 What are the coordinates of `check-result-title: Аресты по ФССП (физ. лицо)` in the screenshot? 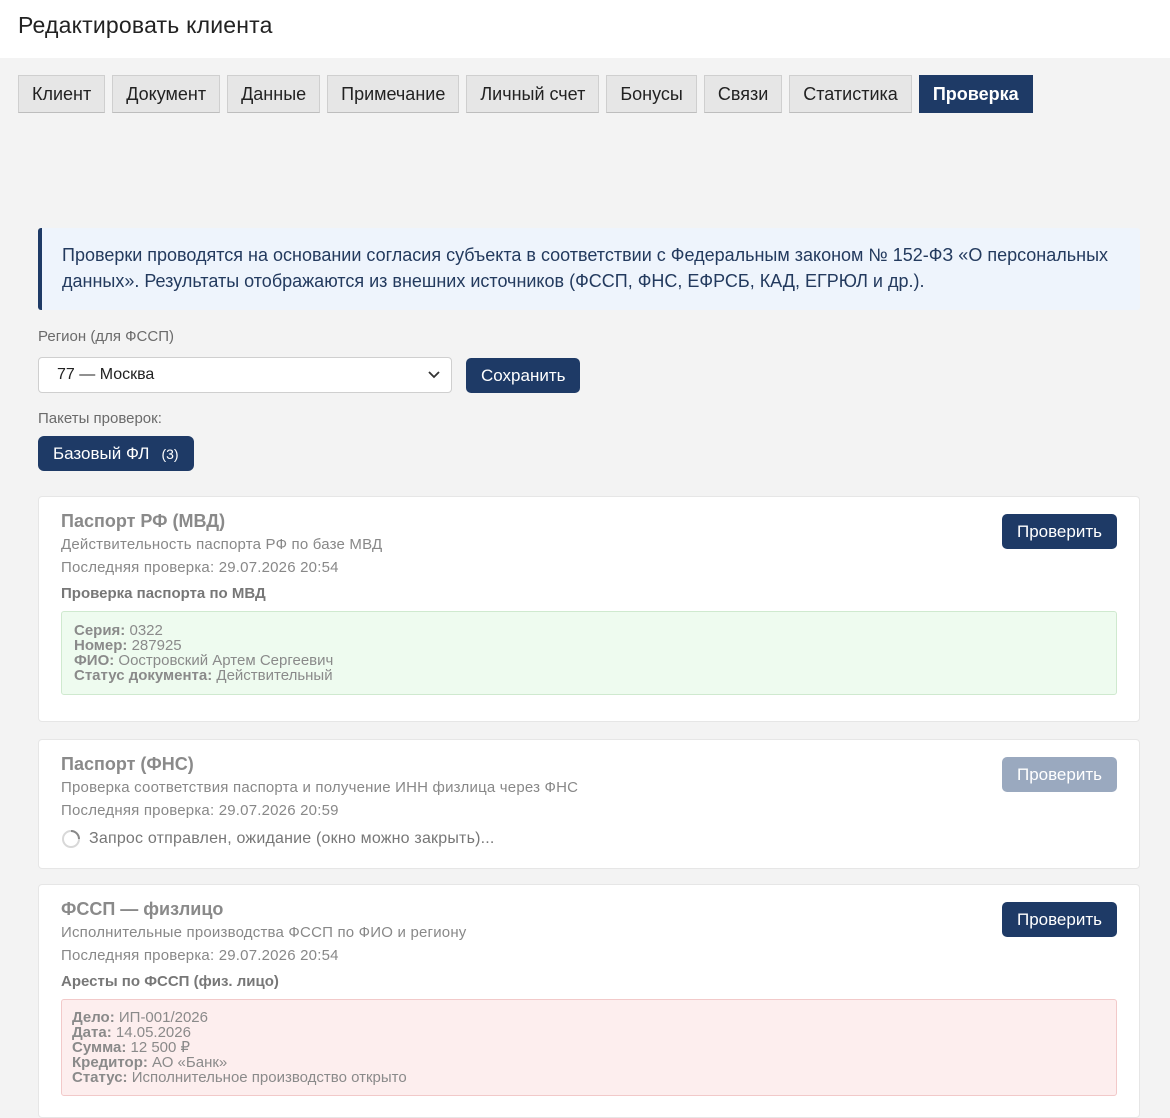 It's located at (170, 981).